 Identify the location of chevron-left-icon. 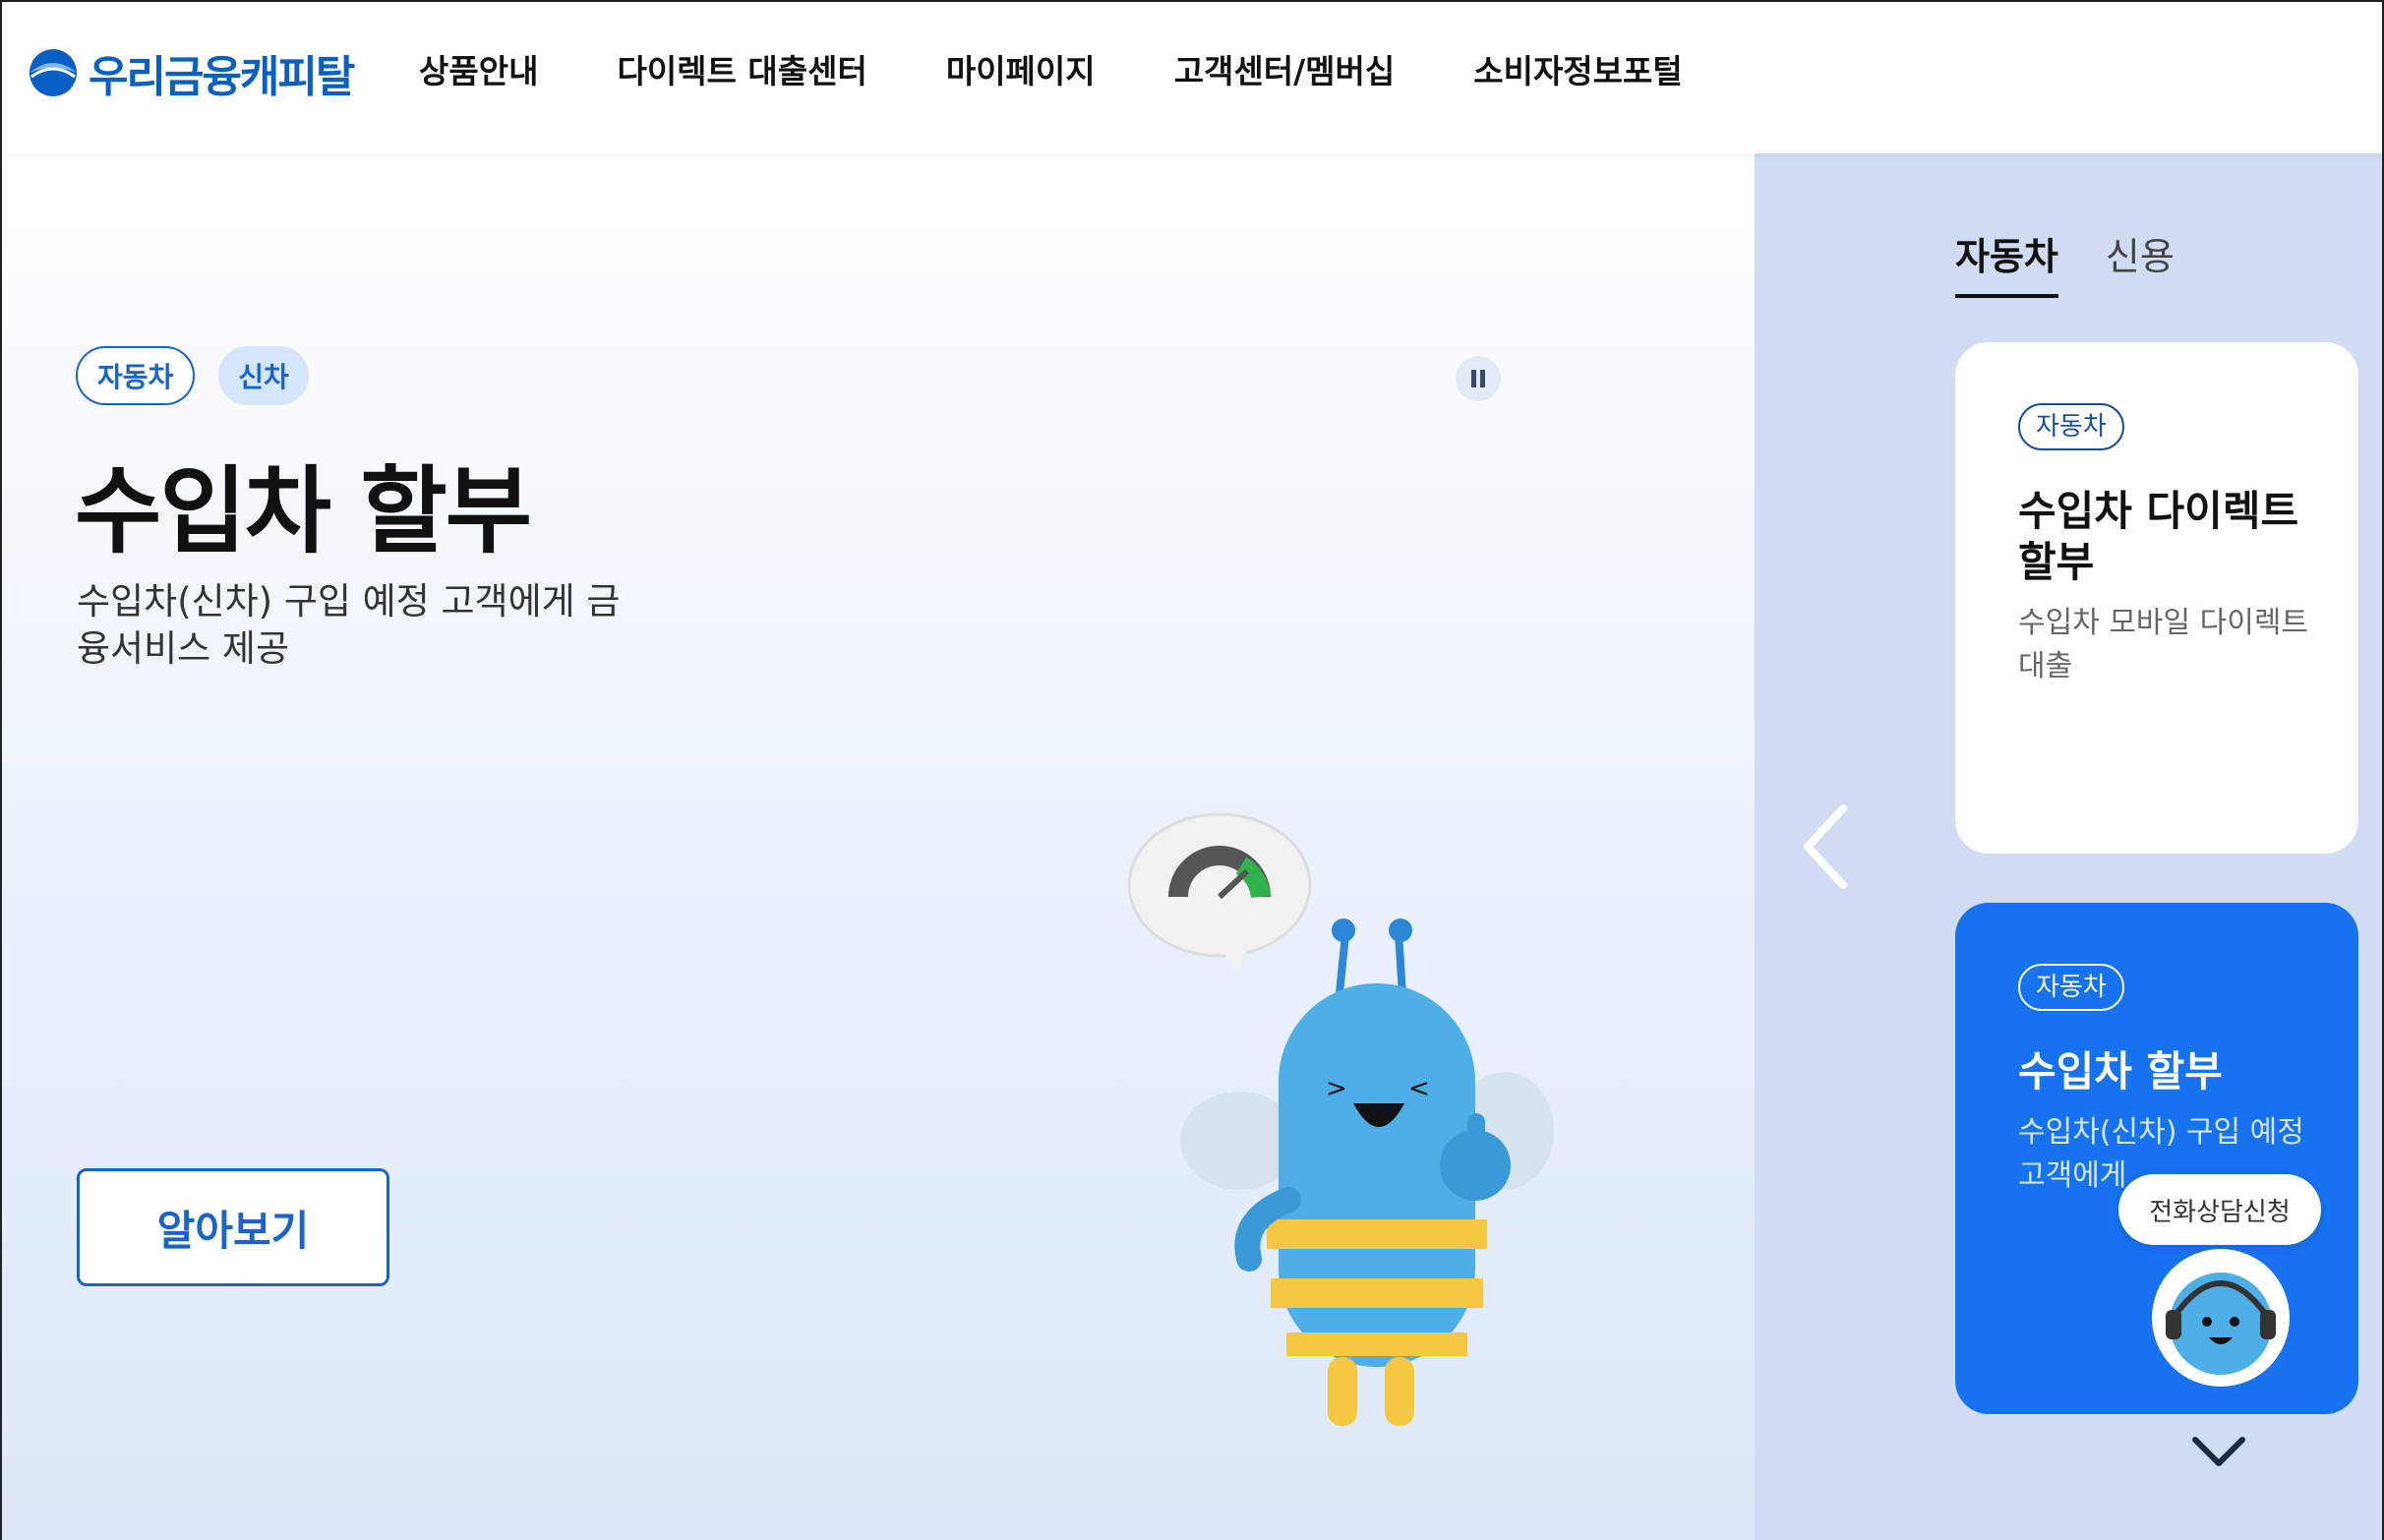
(1824, 847).